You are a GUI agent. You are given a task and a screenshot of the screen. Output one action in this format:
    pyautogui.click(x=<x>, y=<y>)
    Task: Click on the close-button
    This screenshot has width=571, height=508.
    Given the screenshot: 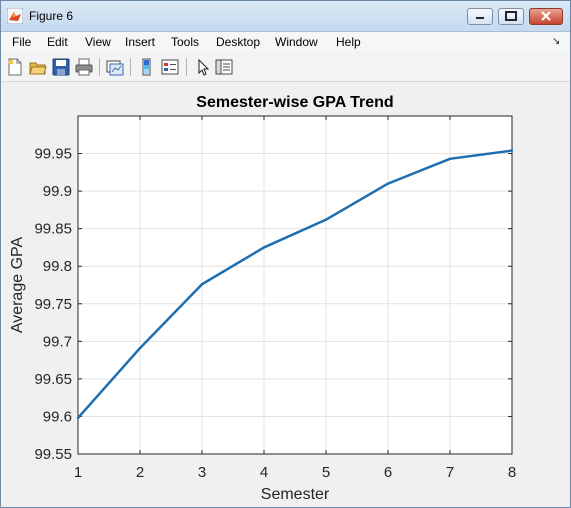 What is the action you would take?
    pyautogui.click(x=546, y=16)
    